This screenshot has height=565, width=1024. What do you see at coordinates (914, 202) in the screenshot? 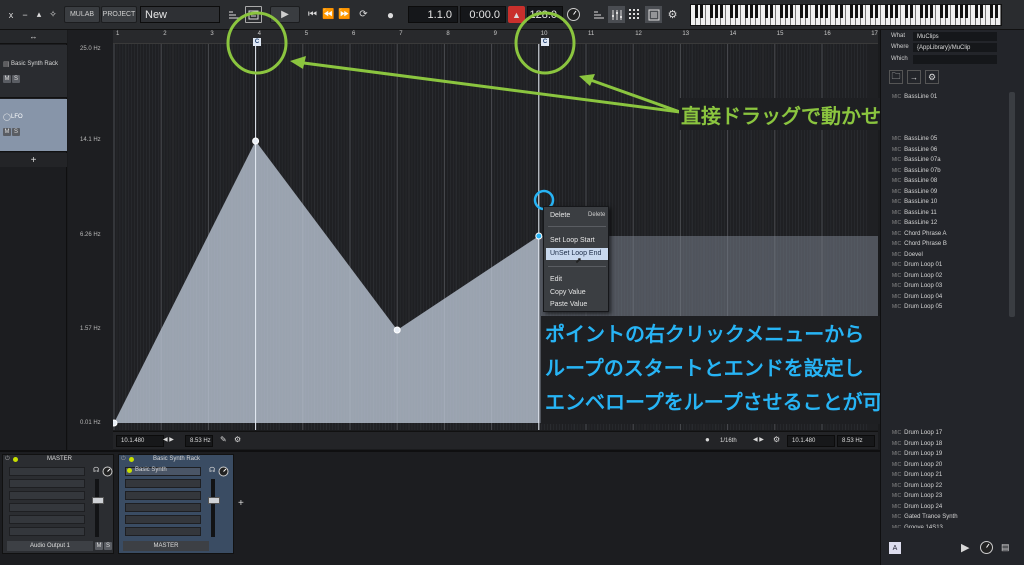
I see `browser-item: MIC BassLine 10` at bounding box center [914, 202].